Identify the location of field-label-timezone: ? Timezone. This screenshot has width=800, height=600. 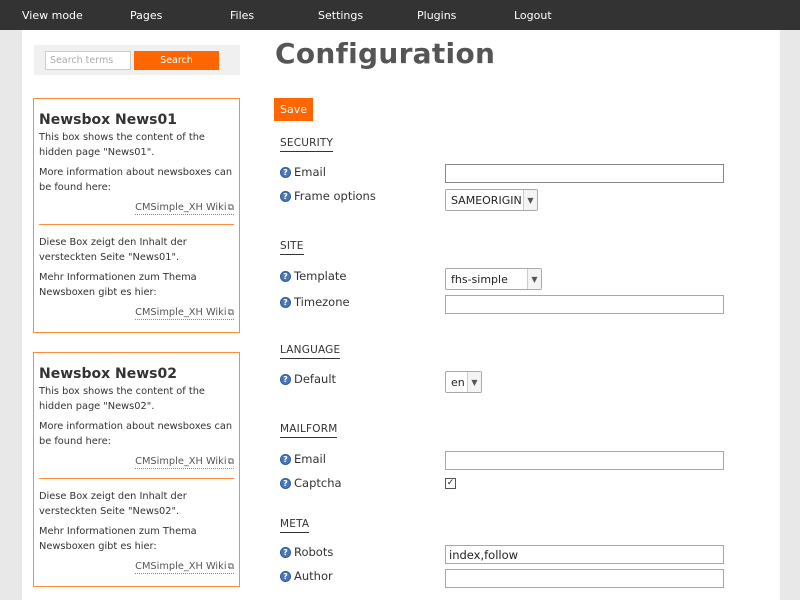
(315, 302).